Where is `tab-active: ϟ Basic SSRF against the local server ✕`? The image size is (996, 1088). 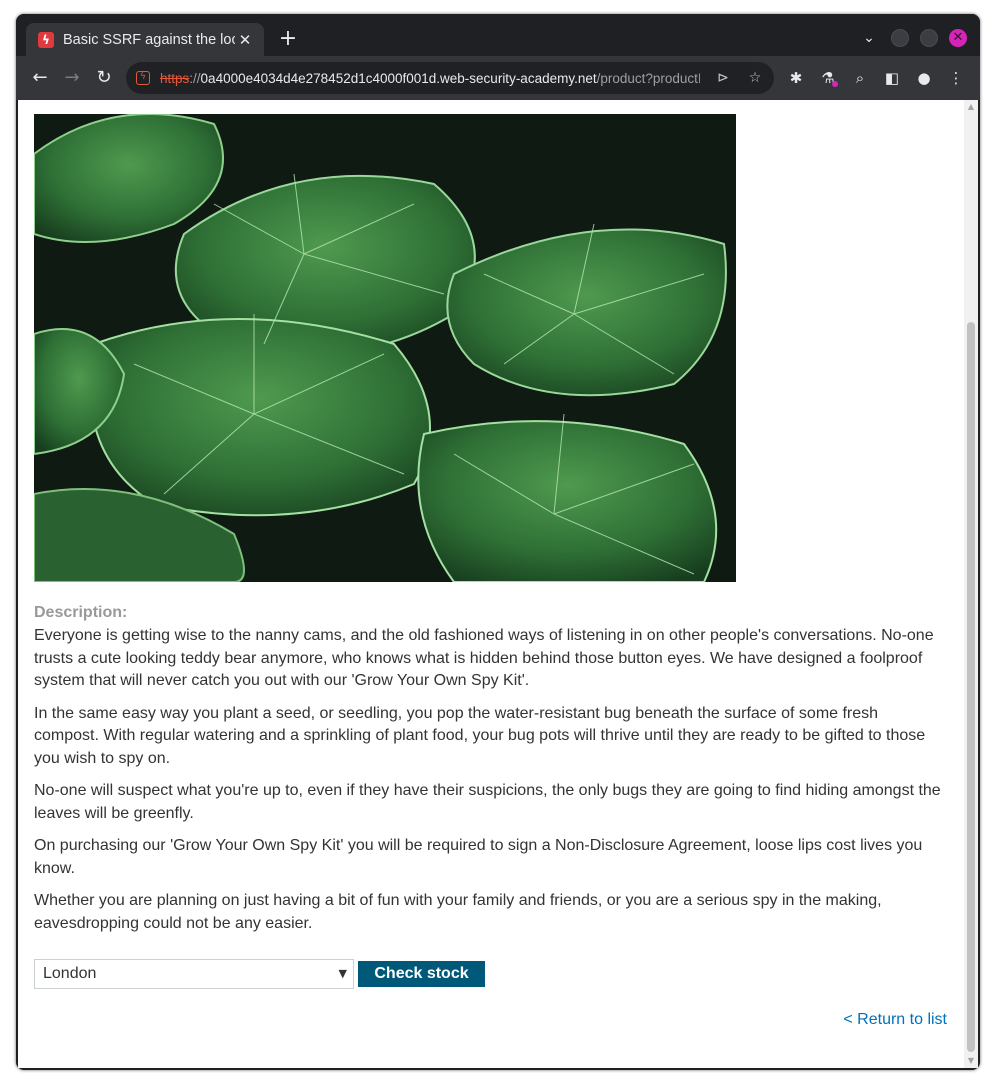
tab-active: ϟ Basic SSRF against the local server ✕ is located at coordinates (145, 39).